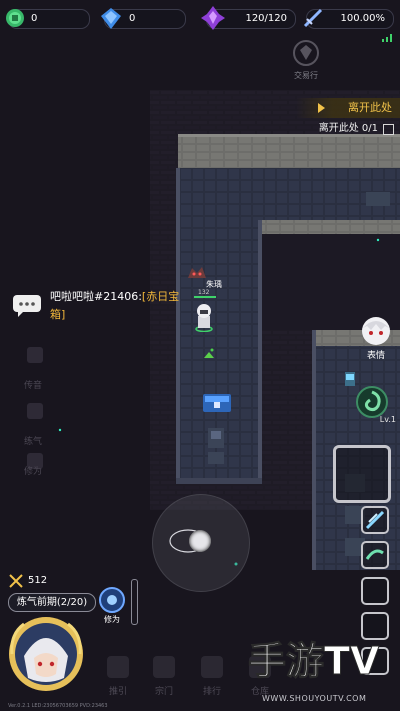  Describe the element at coordinates (164, 667) in the screenshot. I see `sect-icon` at that location.